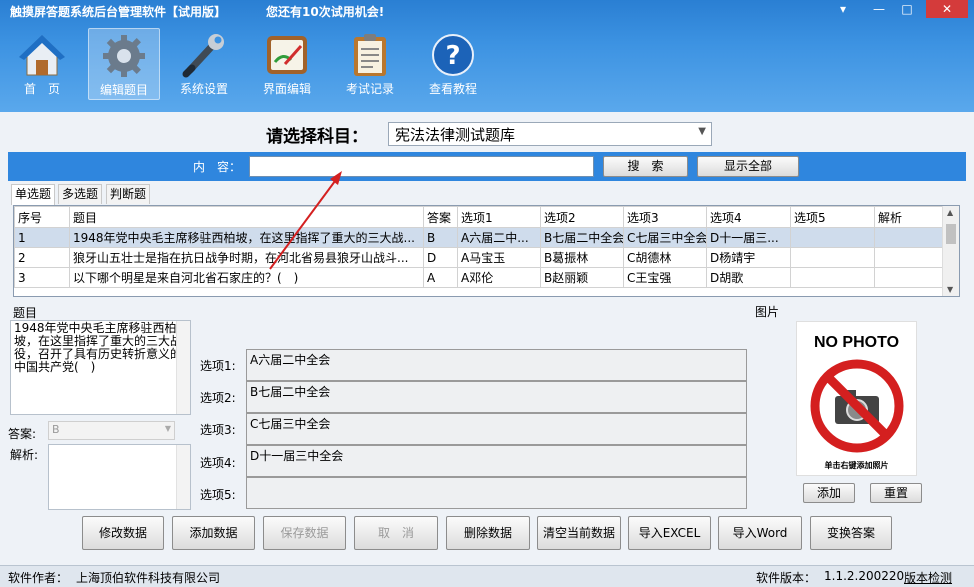  What do you see at coordinates (217, 166) in the screenshot?
I see `search-label: 内 容：` at bounding box center [217, 166].